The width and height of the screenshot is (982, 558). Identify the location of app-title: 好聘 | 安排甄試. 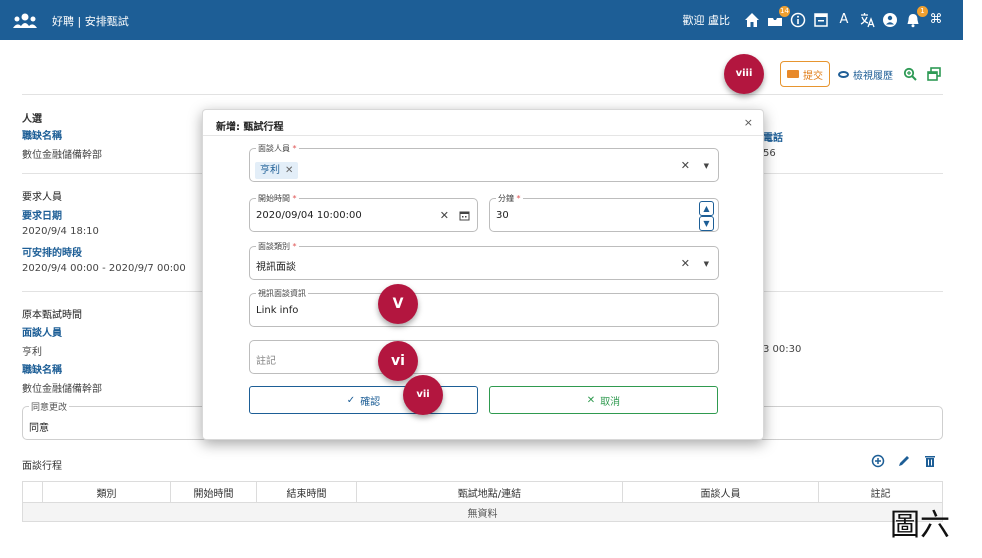
(90, 21).